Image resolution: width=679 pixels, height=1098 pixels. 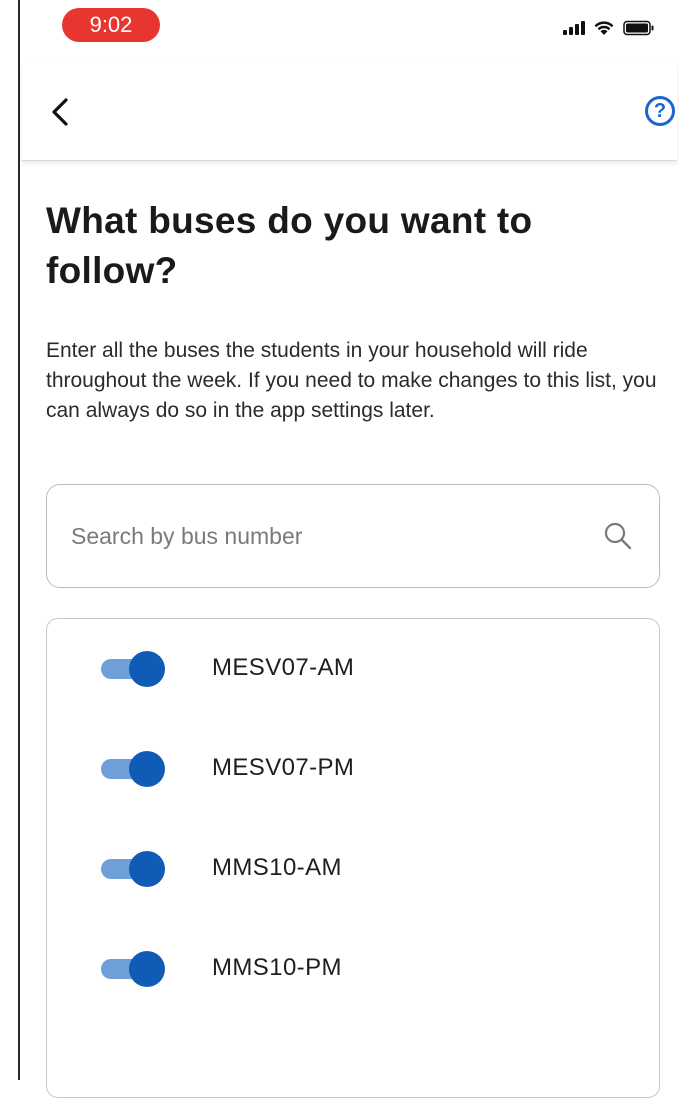 What do you see at coordinates (289, 245) in the screenshot?
I see `page-title: What buses do you want to follow?` at bounding box center [289, 245].